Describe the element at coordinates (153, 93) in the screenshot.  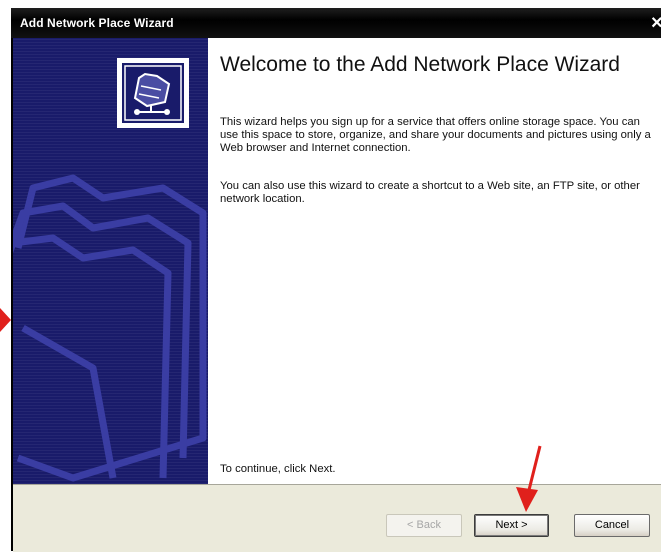
I see `network-folder-icon` at that location.